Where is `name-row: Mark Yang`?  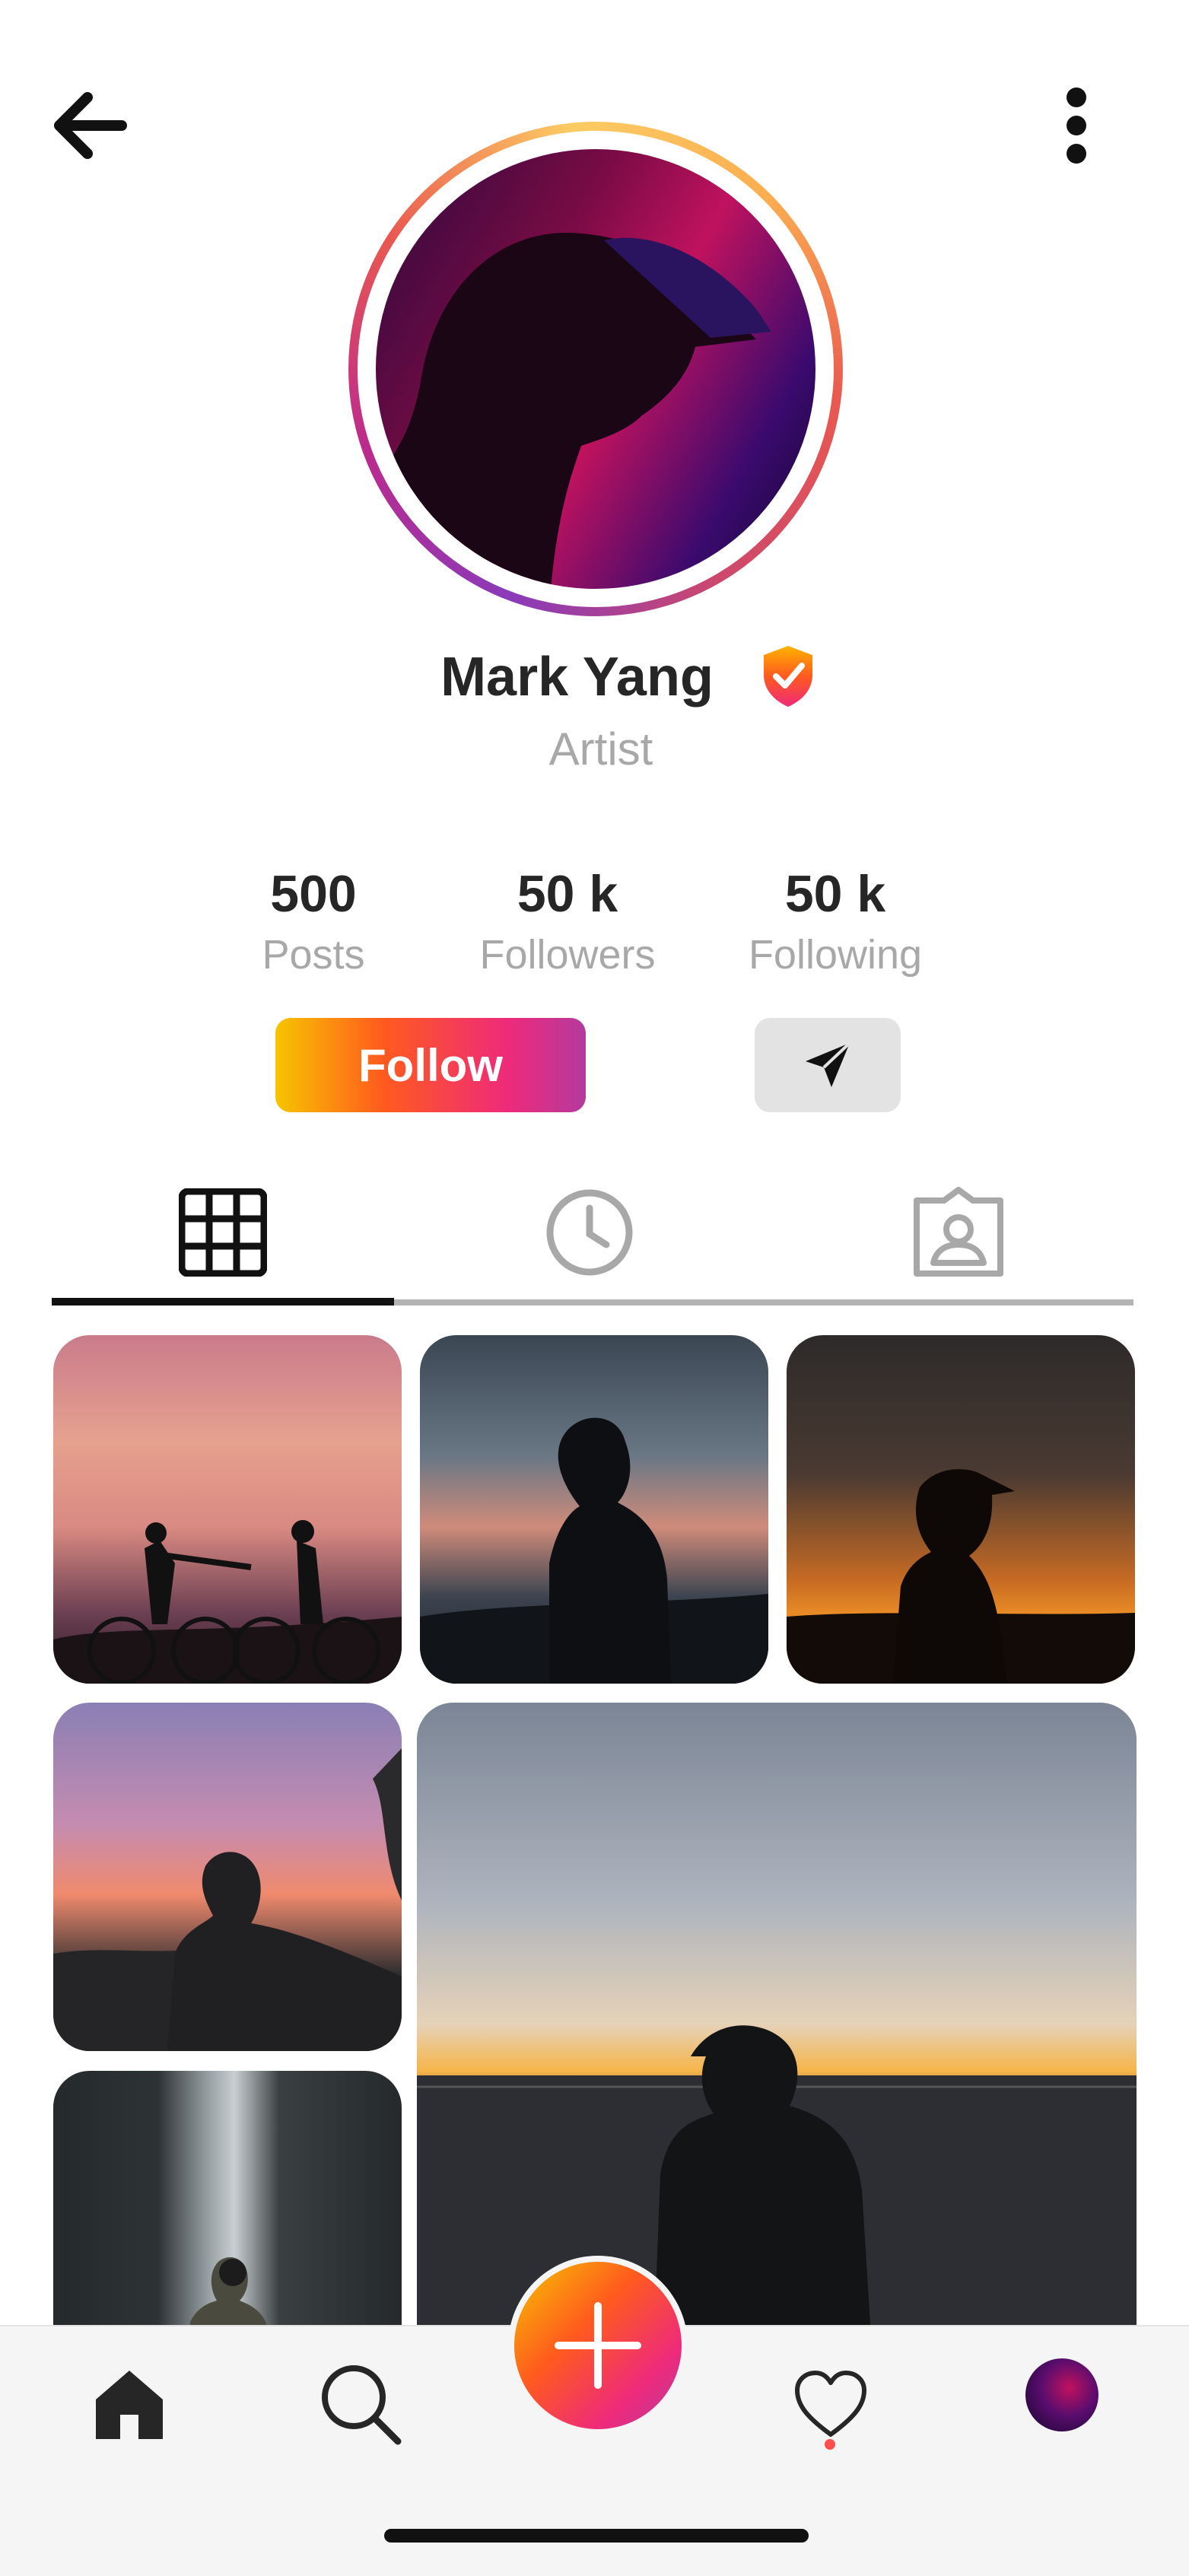
name-row: Mark Yang is located at coordinates (595, 677).